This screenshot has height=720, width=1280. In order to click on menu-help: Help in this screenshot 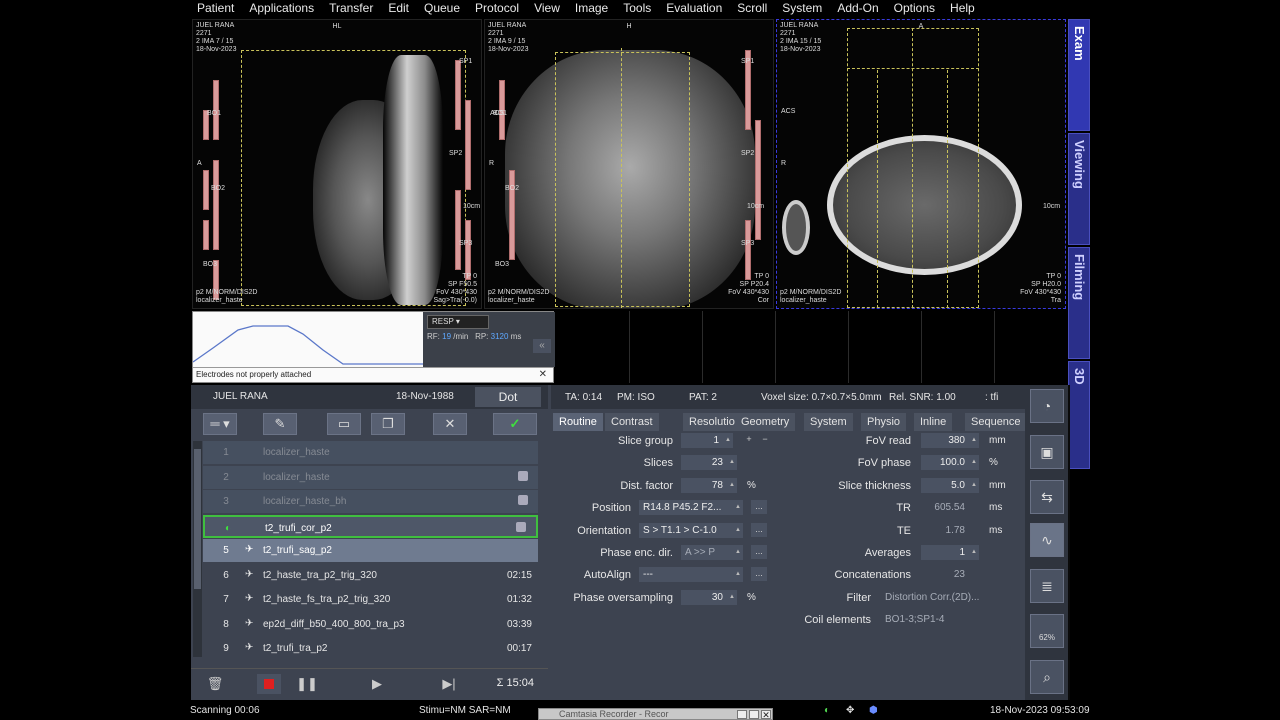, I will do `click(963, 8)`.